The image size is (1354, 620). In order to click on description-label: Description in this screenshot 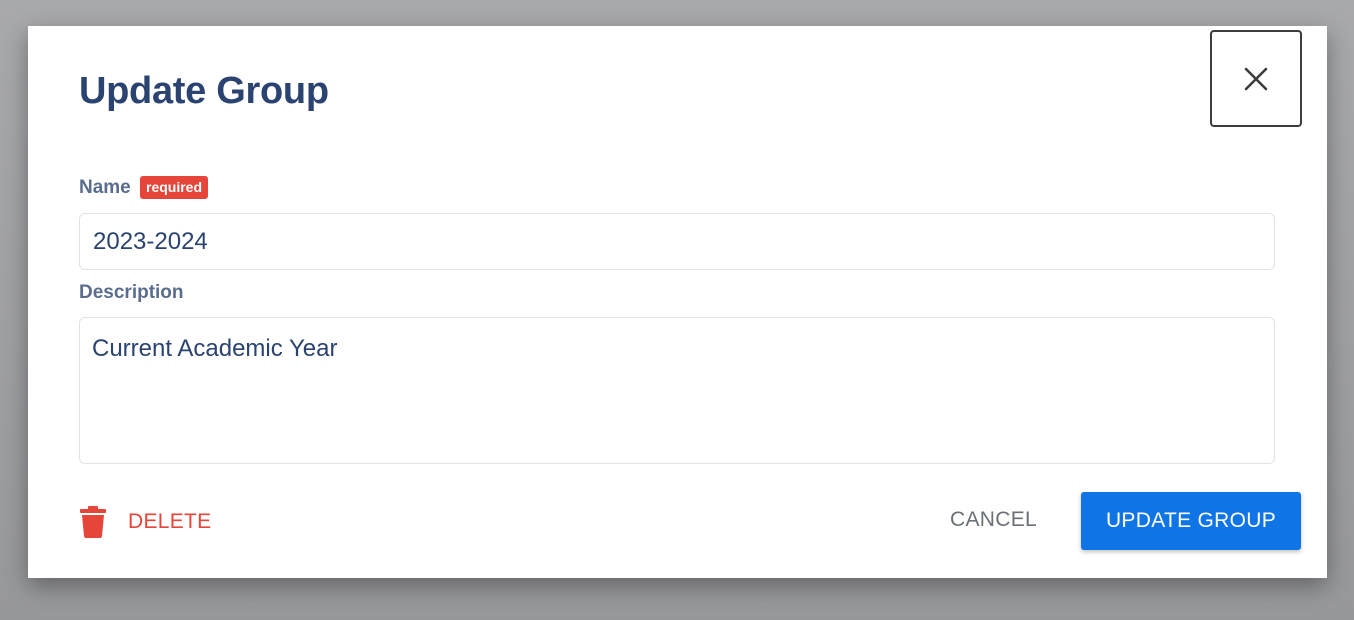, I will do `click(131, 292)`.